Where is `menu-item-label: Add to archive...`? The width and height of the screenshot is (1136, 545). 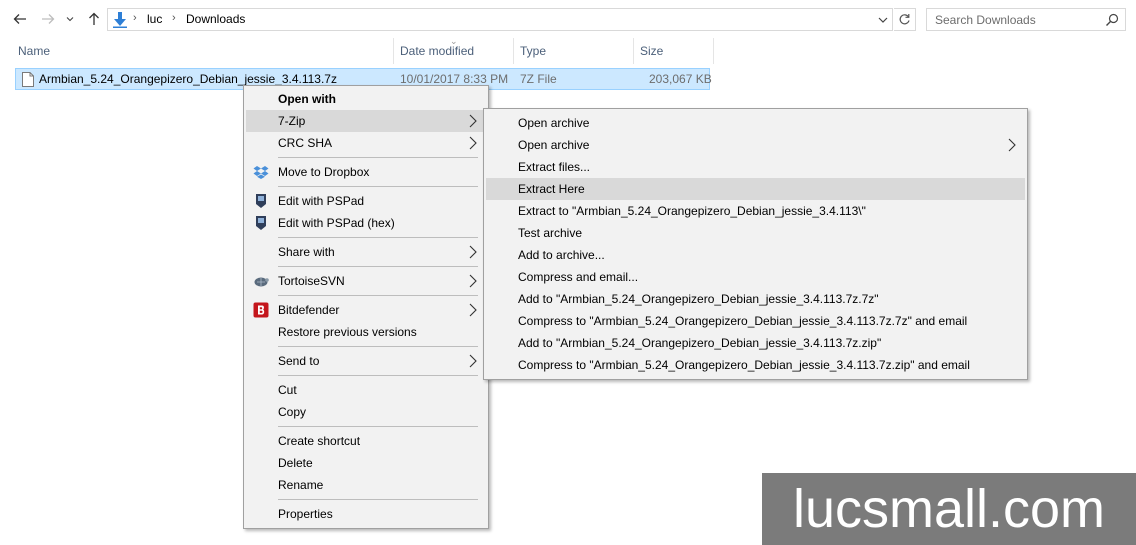 menu-item-label: Add to archive... is located at coordinates (561, 255).